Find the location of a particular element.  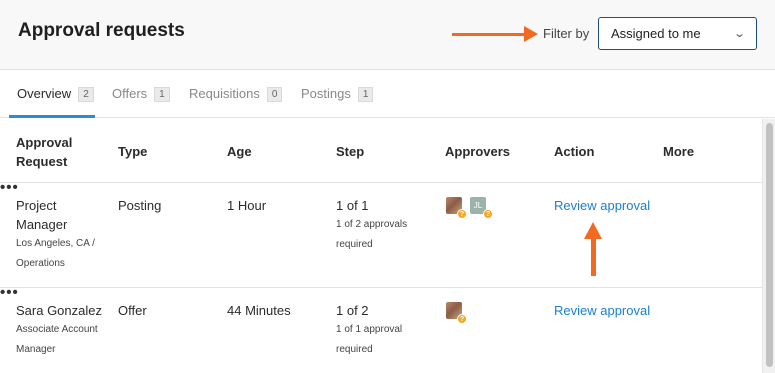

step-requirement: 1 of 2 approvals is located at coordinates (372, 224).